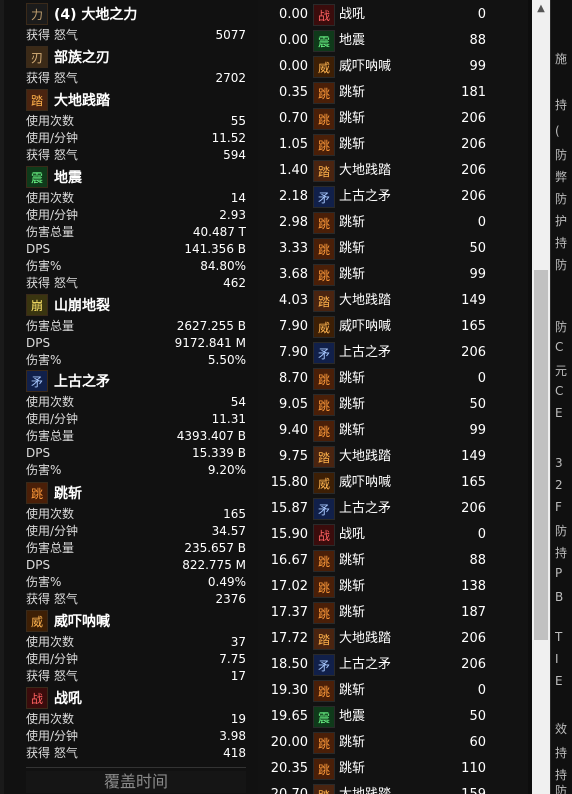 The width and height of the screenshot is (572, 794). I want to click on cast-time: 15.90, so click(289, 534).